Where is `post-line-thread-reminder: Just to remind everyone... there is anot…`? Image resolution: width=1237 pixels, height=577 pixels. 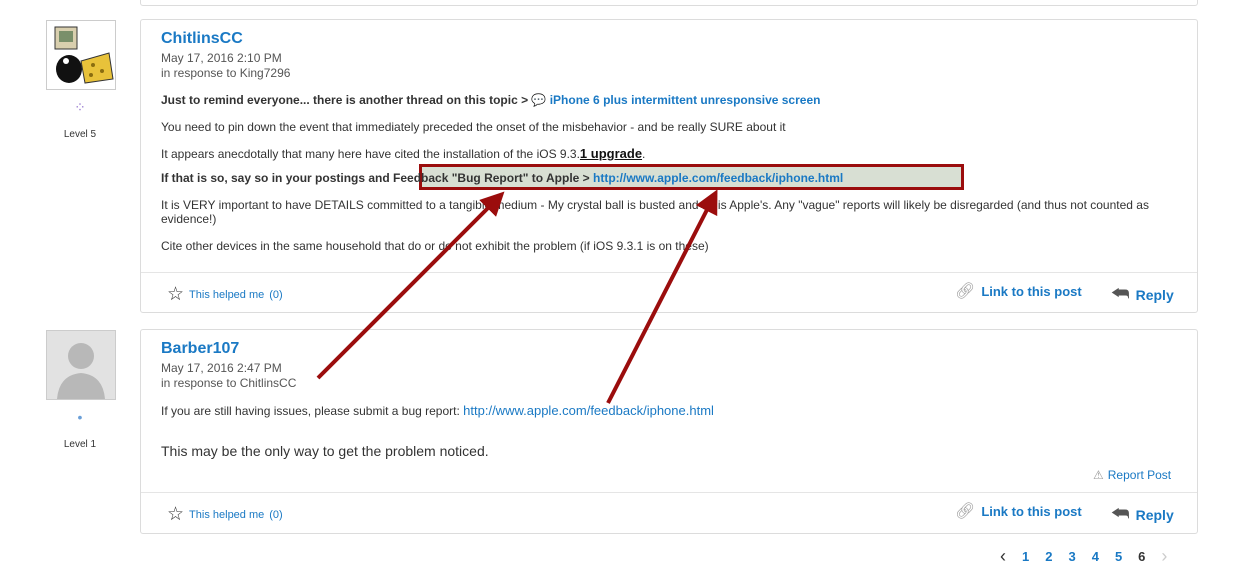 post-line-thread-reminder: Just to remind everyone... there is anot… is located at coordinates (661, 100).